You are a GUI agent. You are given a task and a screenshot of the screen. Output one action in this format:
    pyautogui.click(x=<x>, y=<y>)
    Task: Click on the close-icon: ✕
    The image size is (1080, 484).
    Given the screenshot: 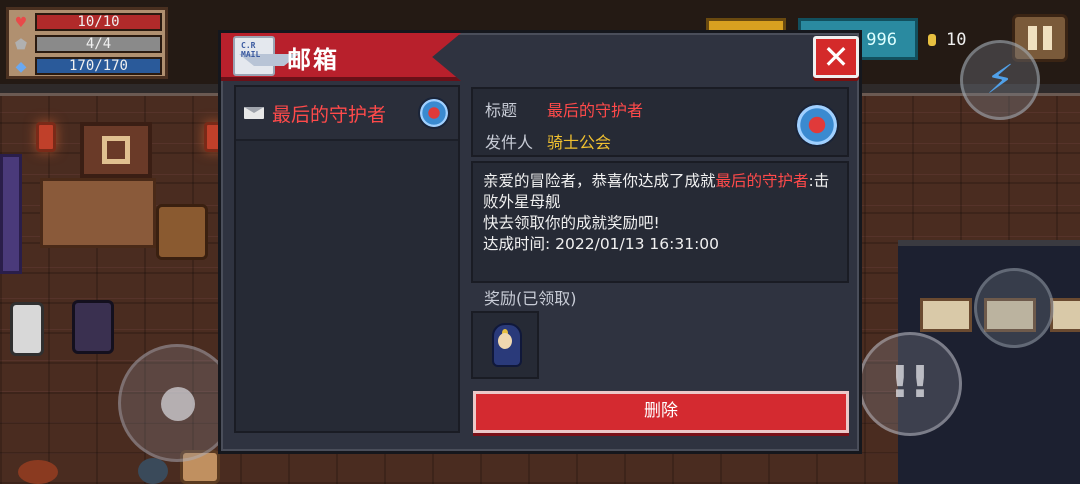 What is the action you would take?
    pyautogui.click(x=836, y=57)
    